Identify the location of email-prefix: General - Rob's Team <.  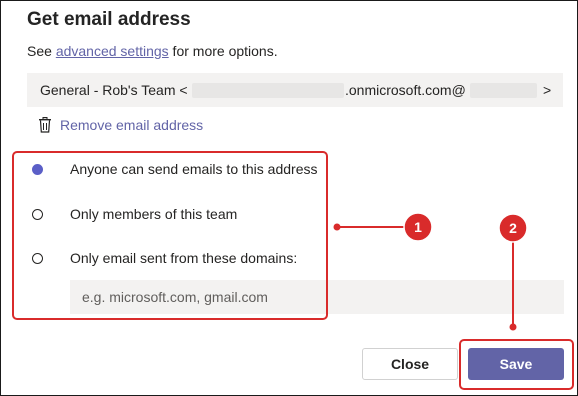
(114, 90).